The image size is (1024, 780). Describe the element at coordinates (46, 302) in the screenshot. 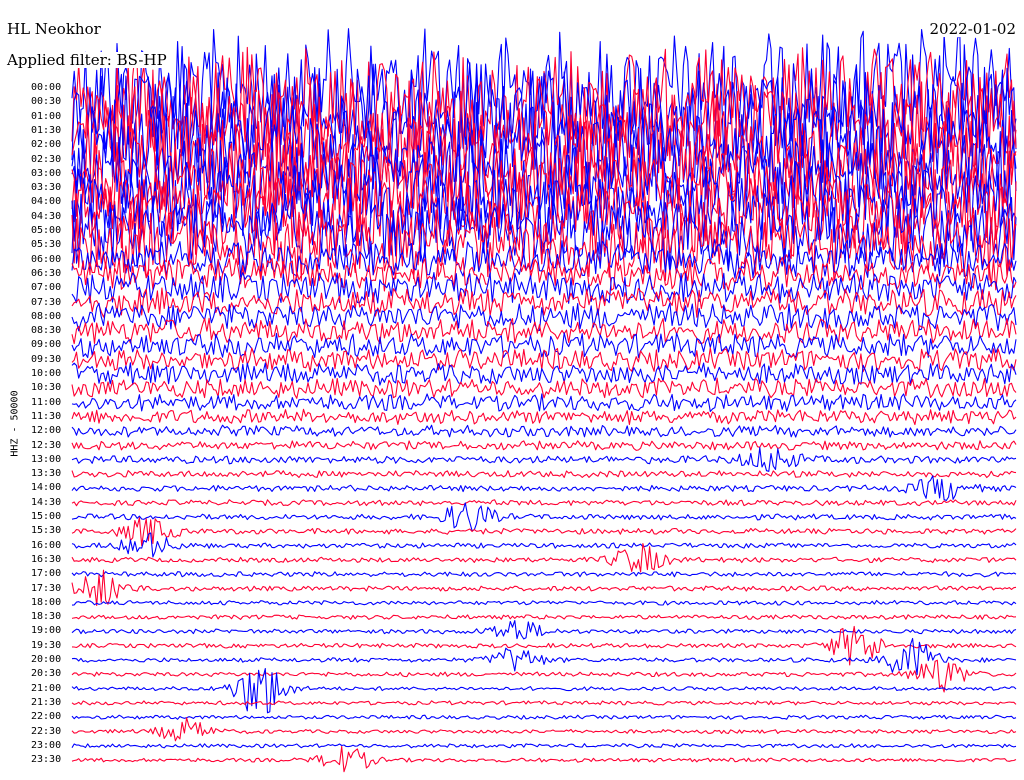

I see `time-tick-0730: 07:30` at that location.